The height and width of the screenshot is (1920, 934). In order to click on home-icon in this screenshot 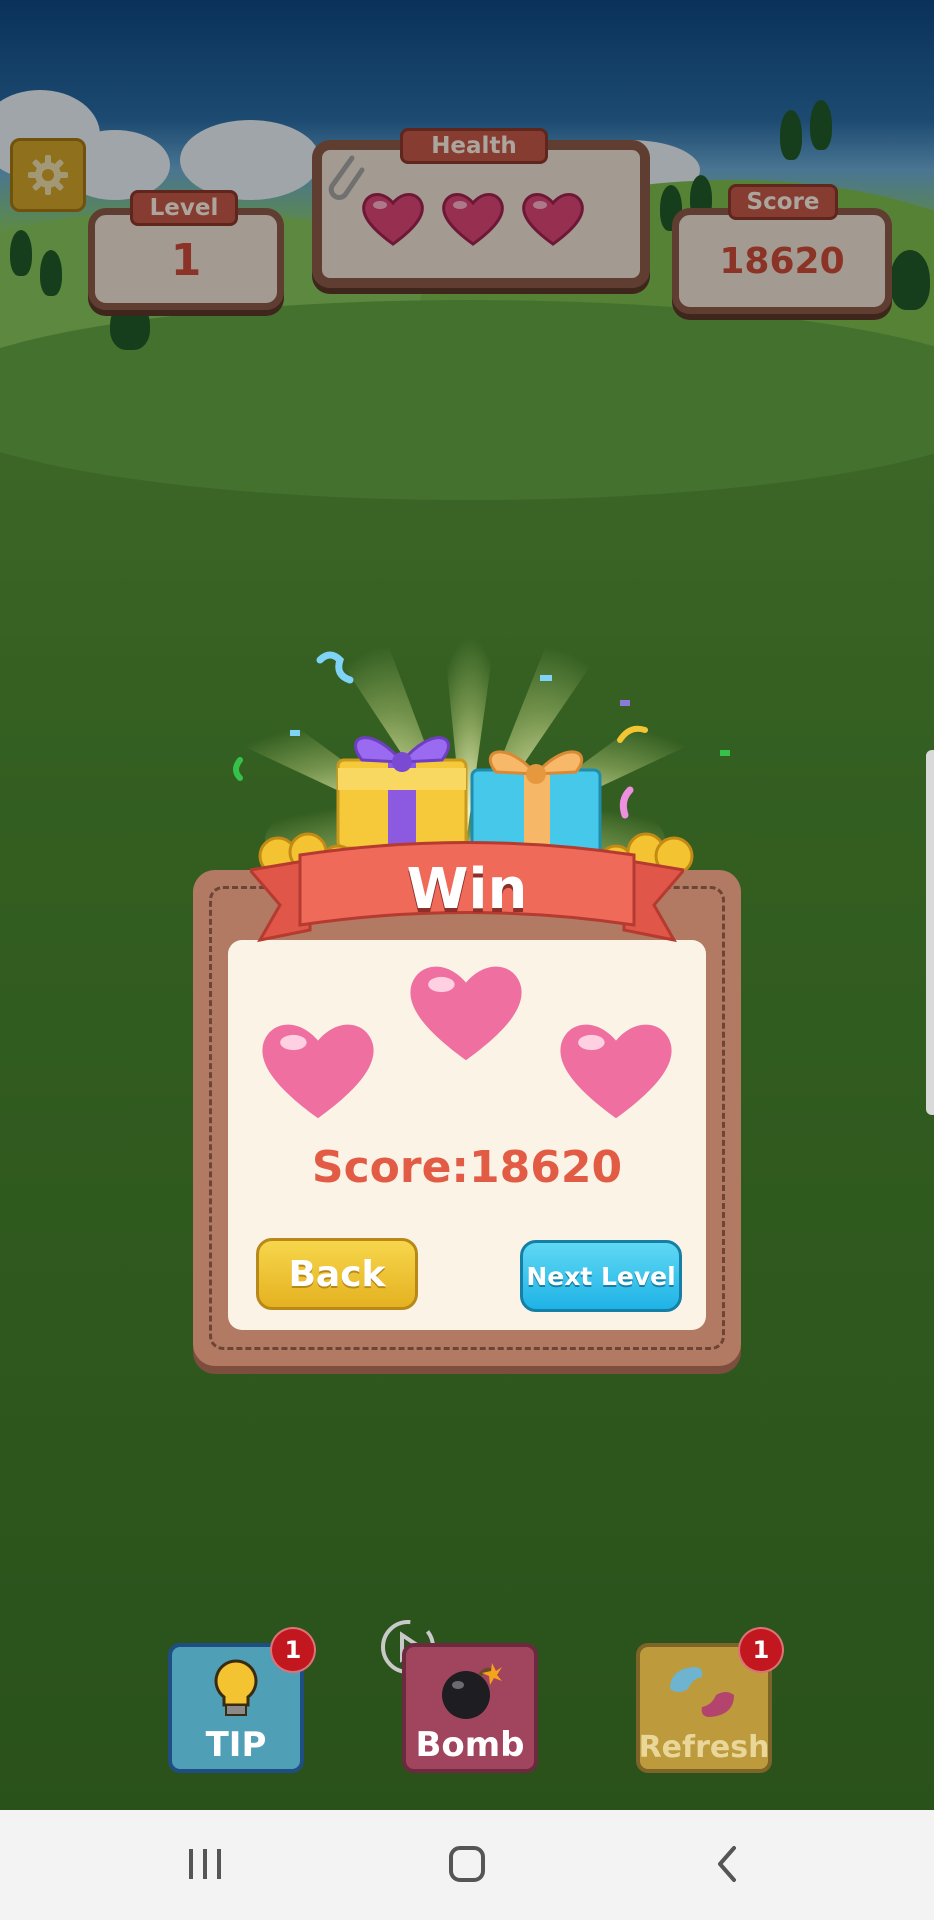, I will do `click(467, 1864)`.